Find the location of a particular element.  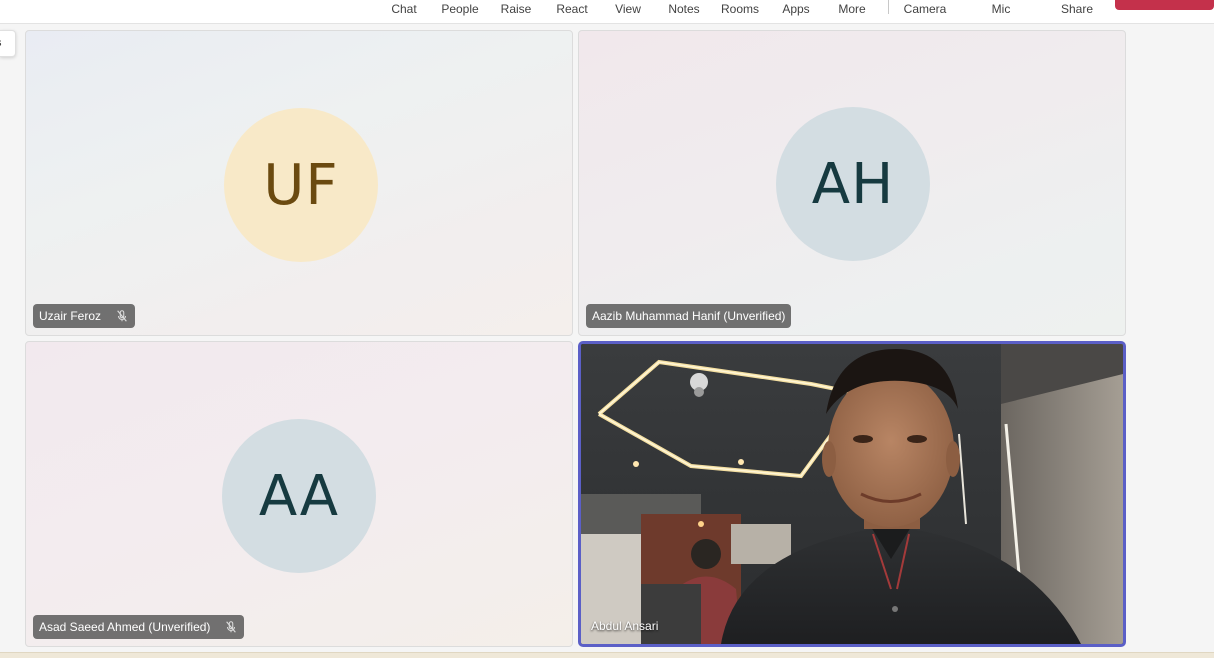

avatar: AH is located at coordinates (853, 184).